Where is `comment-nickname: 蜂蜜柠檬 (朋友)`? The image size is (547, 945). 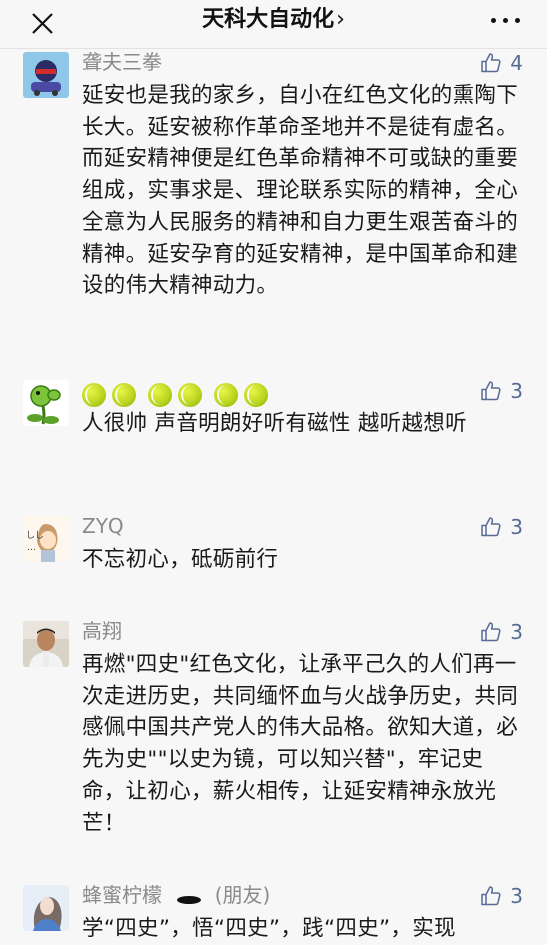
comment-nickname: 蜂蜜柠檬 (朋友) is located at coordinates (176, 896).